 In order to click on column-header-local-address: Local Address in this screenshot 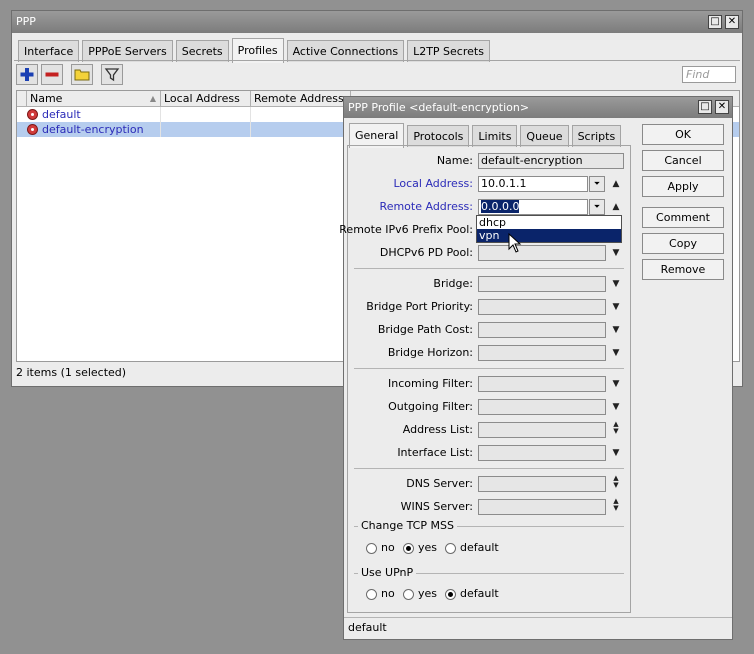, I will do `click(206, 98)`.